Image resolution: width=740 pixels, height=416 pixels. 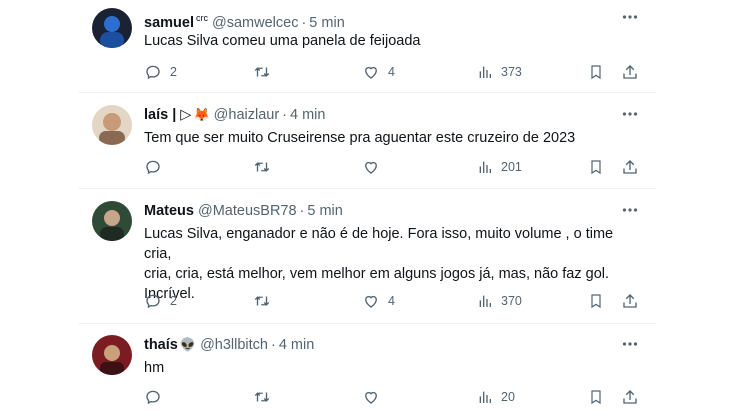 I want to click on views-button: 370, so click(x=499, y=301).